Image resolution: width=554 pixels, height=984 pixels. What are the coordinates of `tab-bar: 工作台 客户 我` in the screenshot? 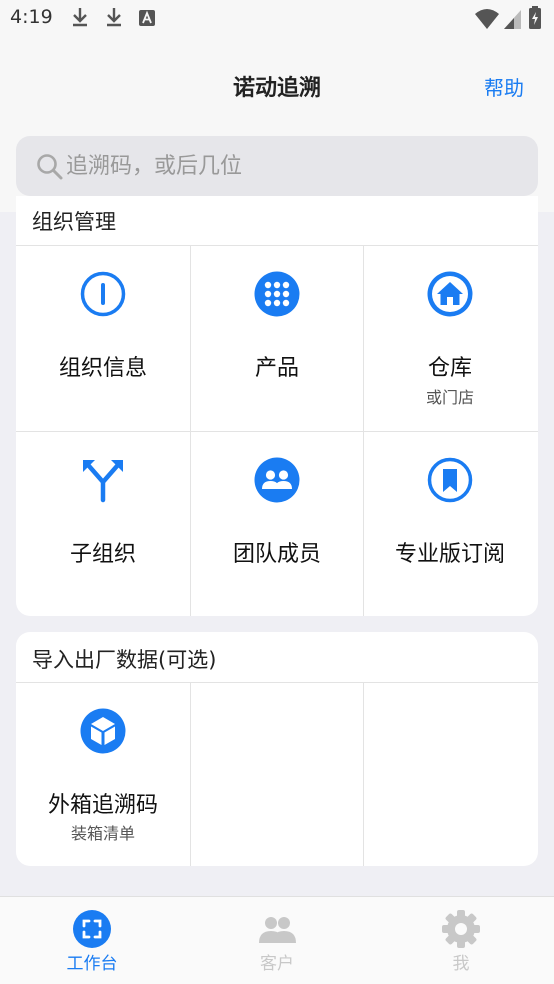 It's located at (277, 940).